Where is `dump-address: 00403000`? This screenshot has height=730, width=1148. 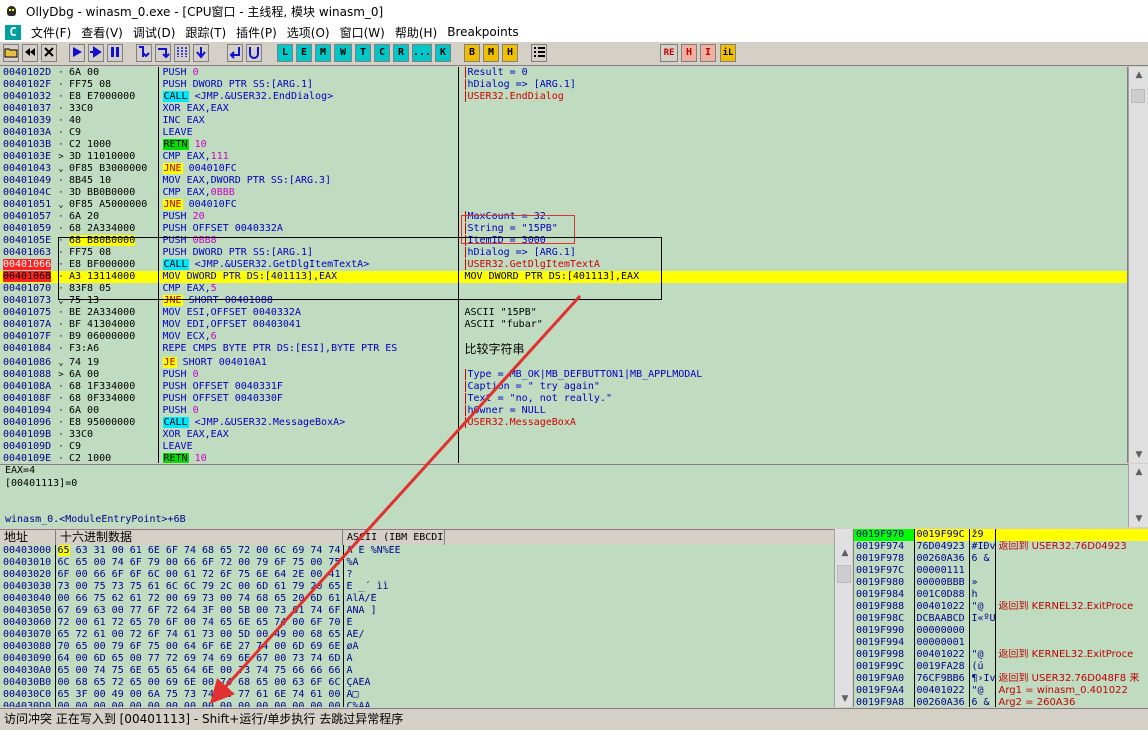
dump-address: 00403000 is located at coordinates (27, 551).